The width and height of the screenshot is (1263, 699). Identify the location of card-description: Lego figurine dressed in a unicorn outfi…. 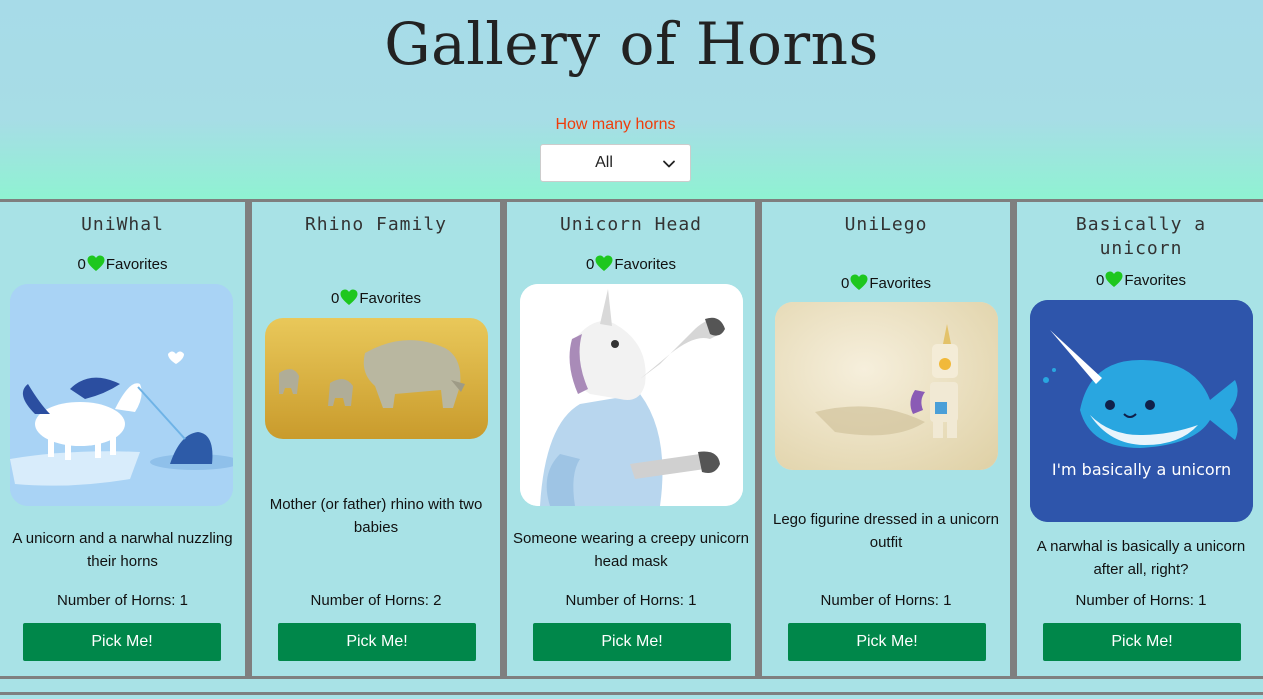
(886, 531).